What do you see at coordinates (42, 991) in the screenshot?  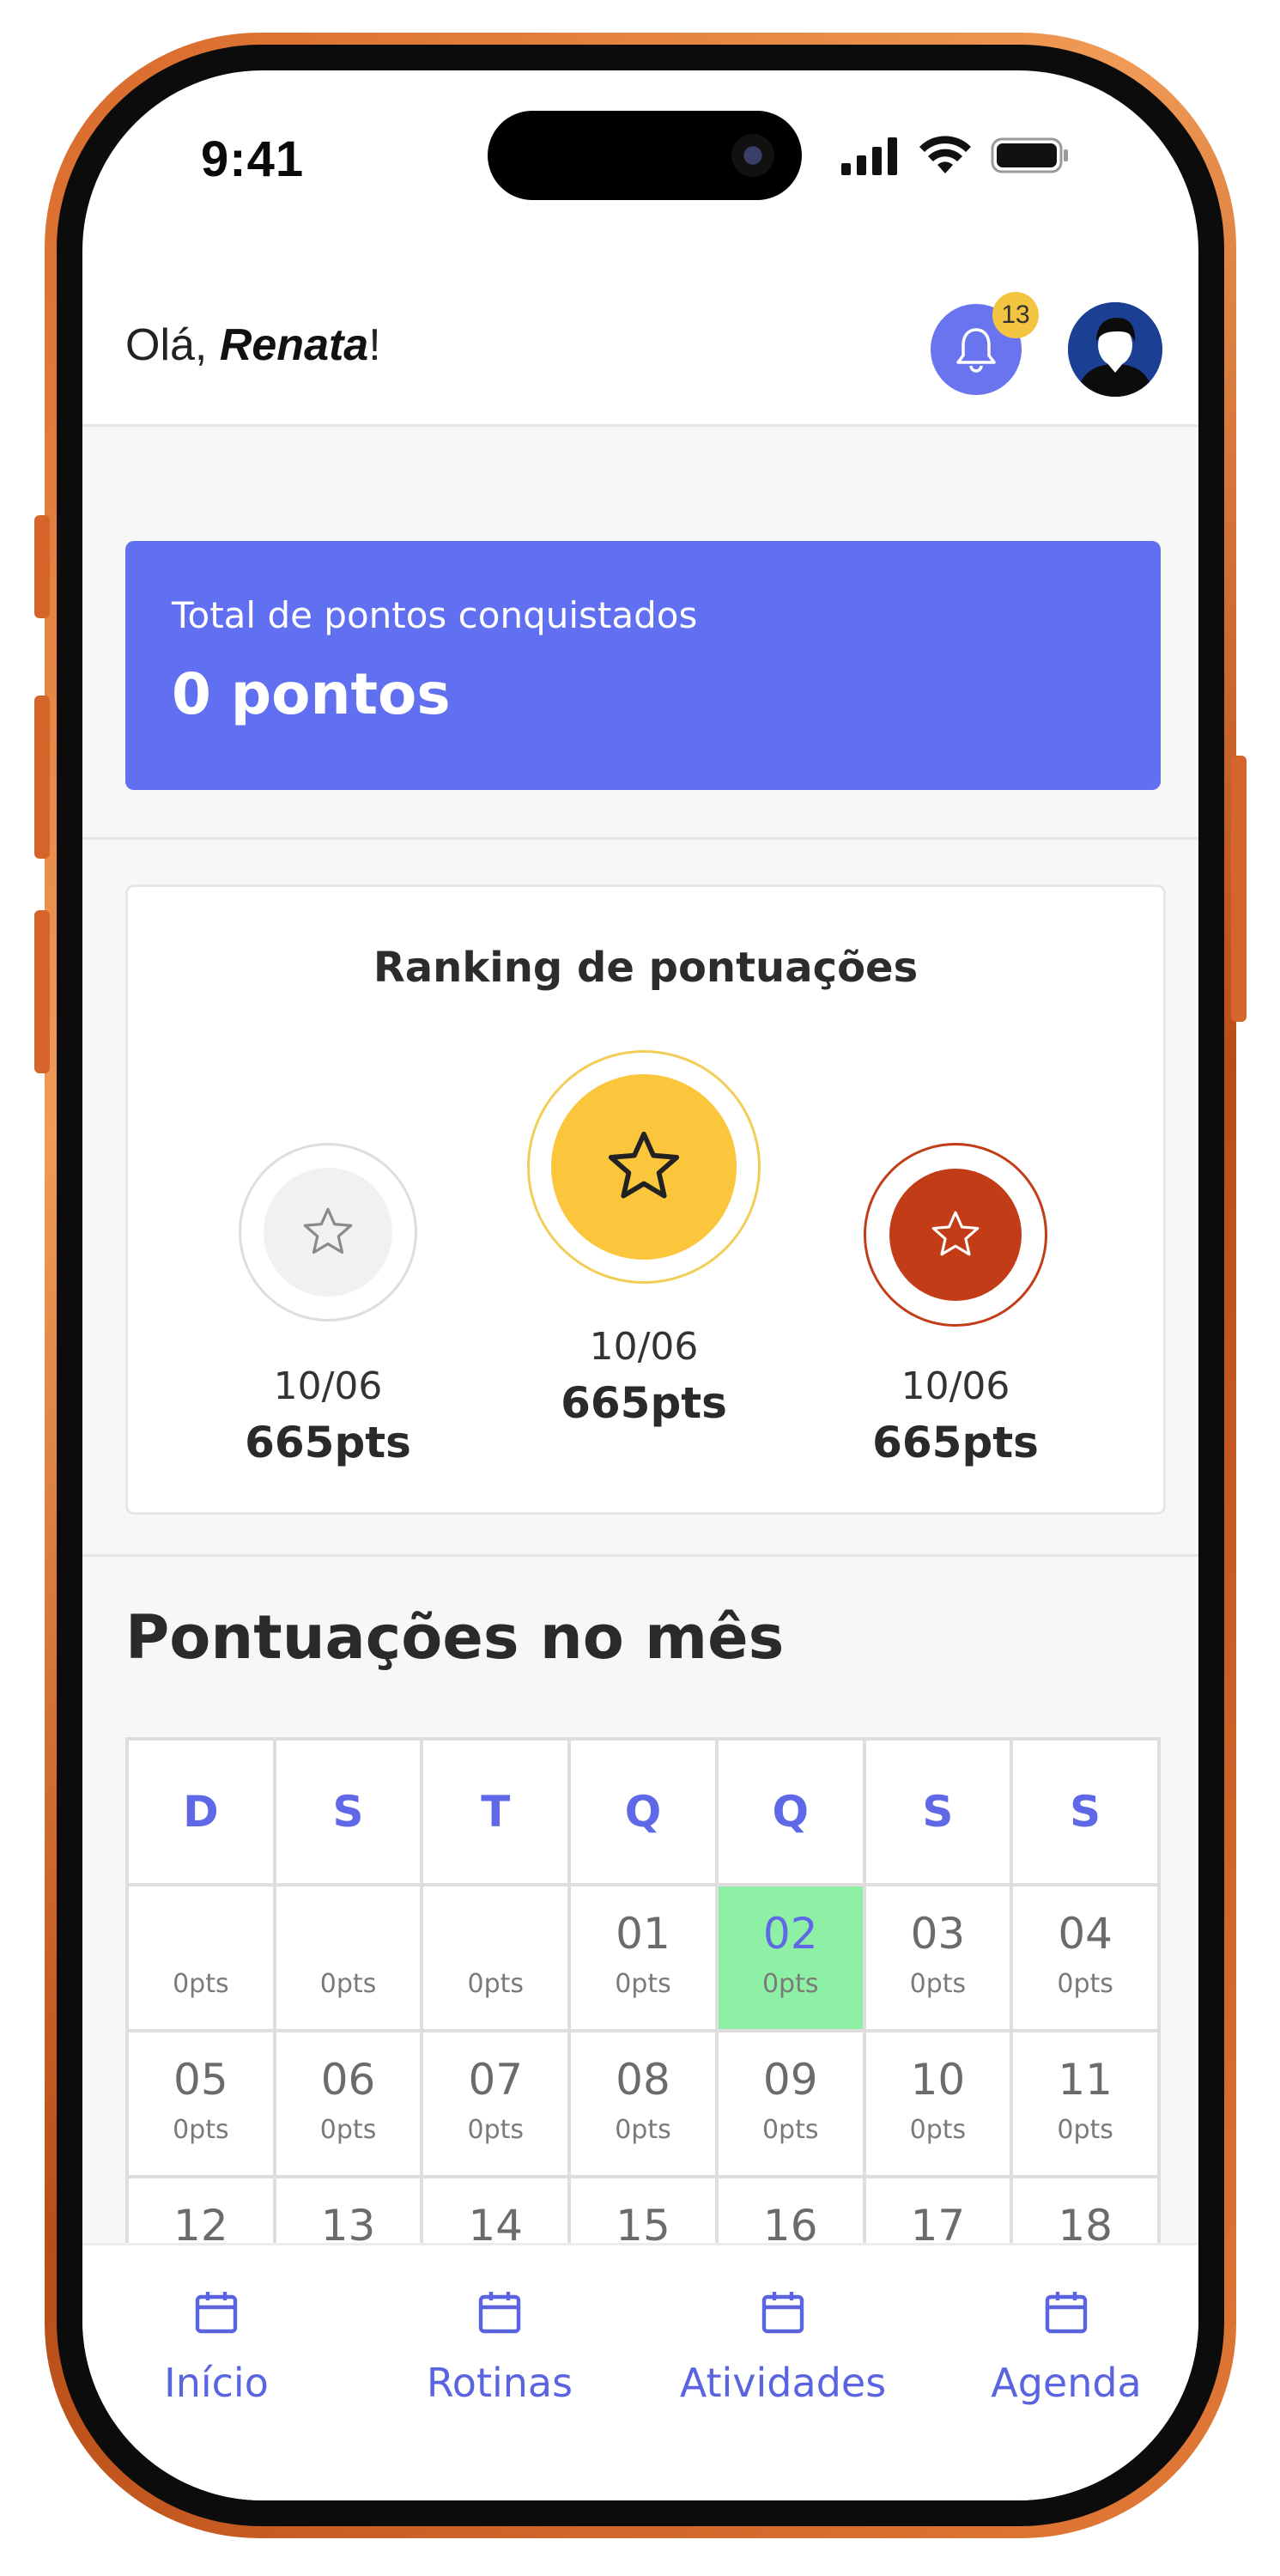 I see `volume-down-button` at bounding box center [42, 991].